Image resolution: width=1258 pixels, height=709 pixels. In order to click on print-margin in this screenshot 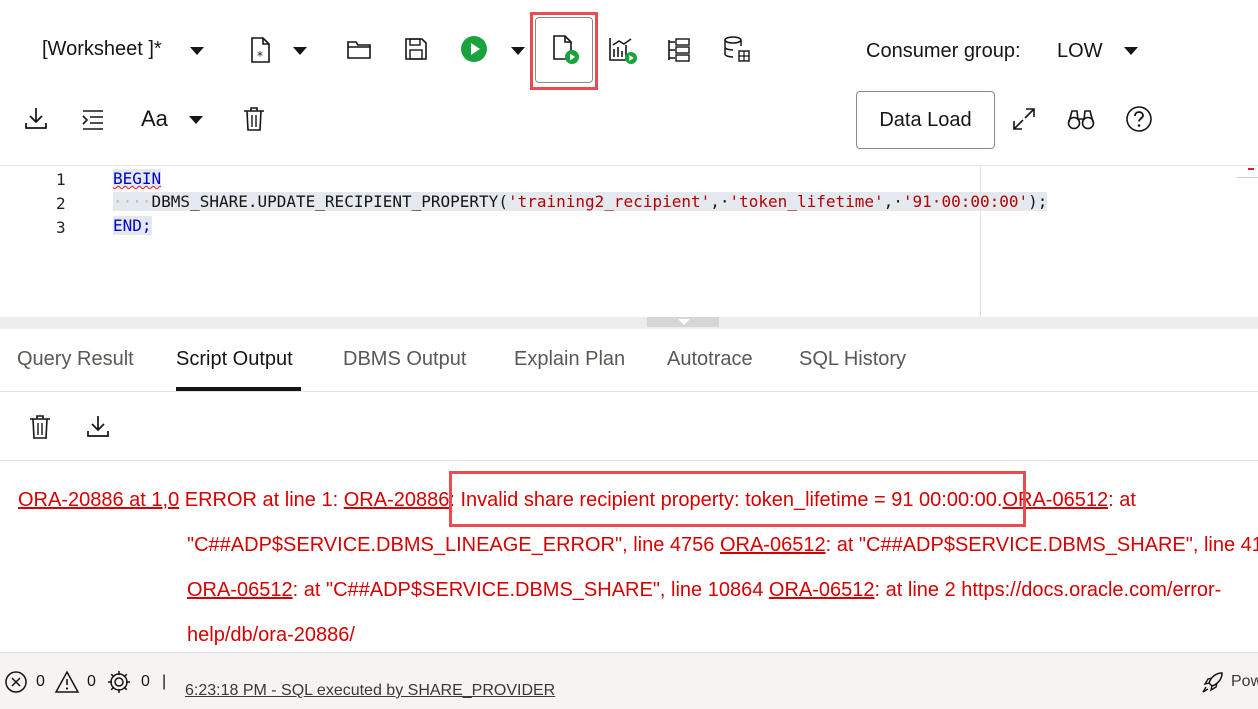, I will do `click(980, 242)`.